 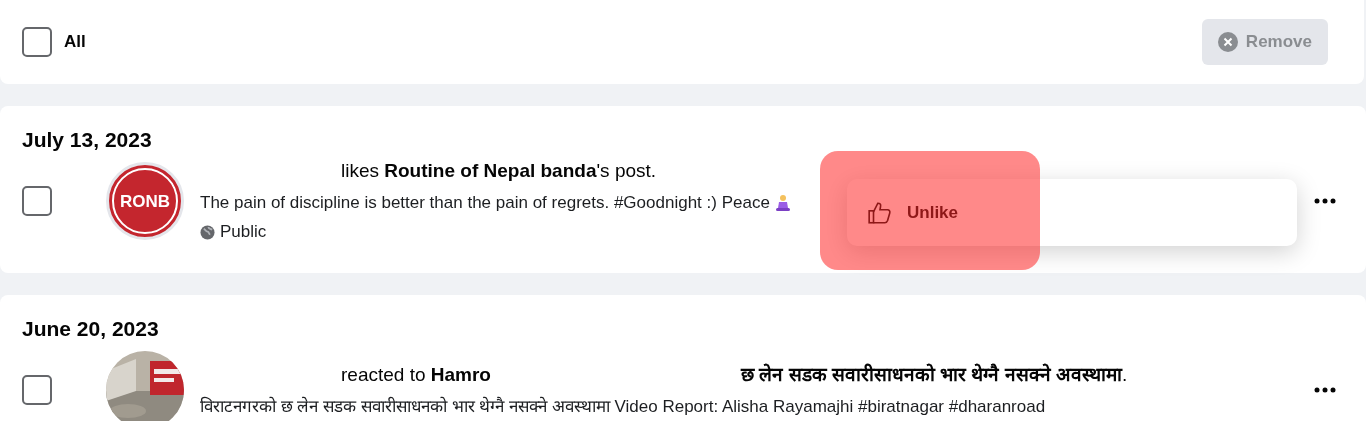 I want to click on activity-title: reacted to Hamro छ लेन सडक सवारीसाधनको भार थेग्नै नसक्ने अवस्थामा., so click(x=734, y=374).